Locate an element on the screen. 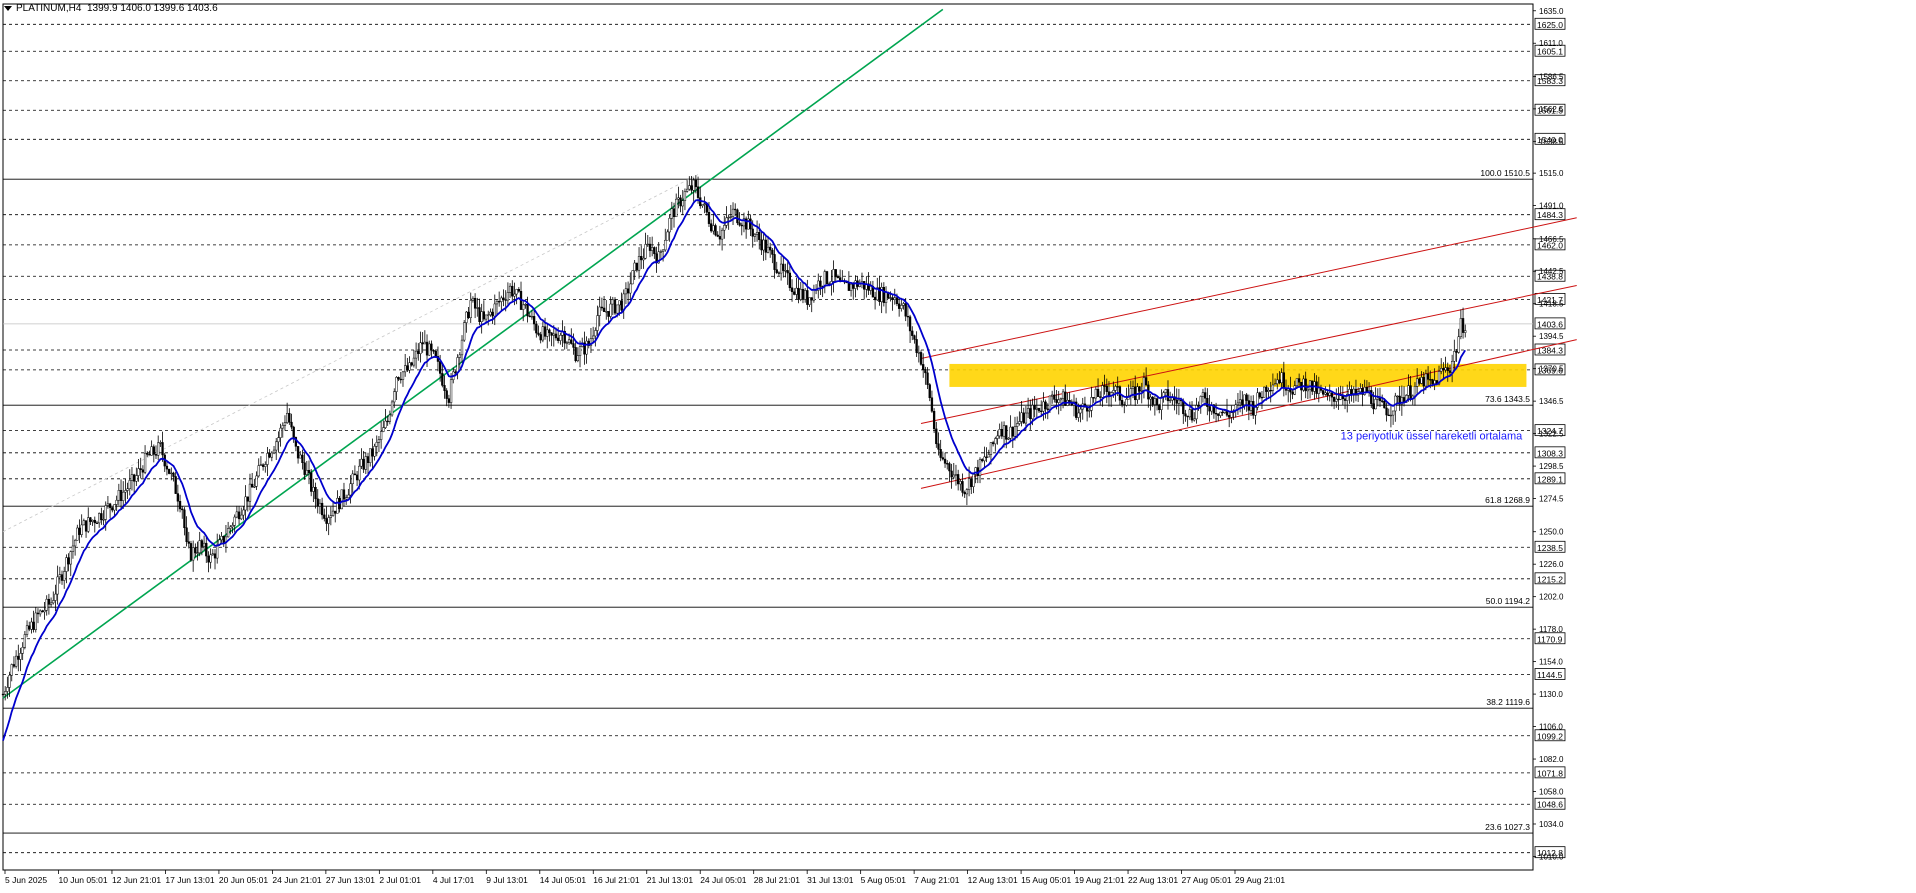 The height and width of the screenshot is (893, 1916). level-label-18: 1099.2 is located at coordinates (1550, 736).